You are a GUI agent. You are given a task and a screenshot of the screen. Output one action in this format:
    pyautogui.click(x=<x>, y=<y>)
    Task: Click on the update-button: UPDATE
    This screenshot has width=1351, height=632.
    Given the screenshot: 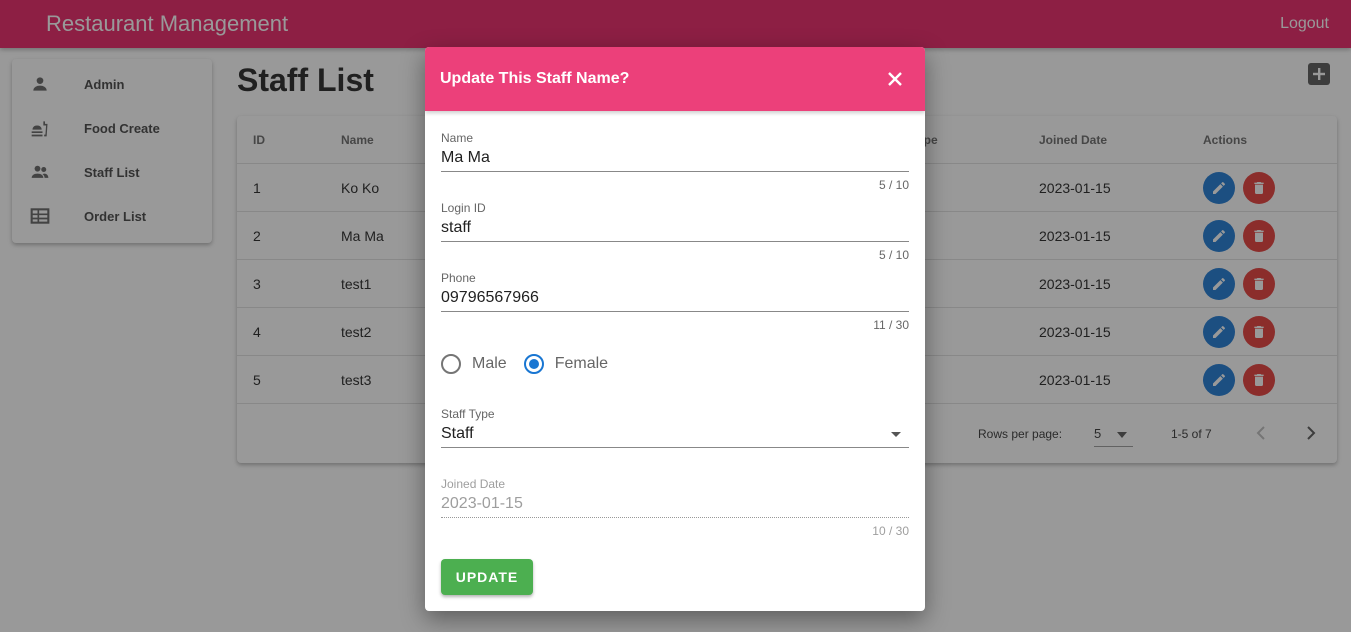 What is the action you would take?
    pyautogui.click(x=487, y=577)
    